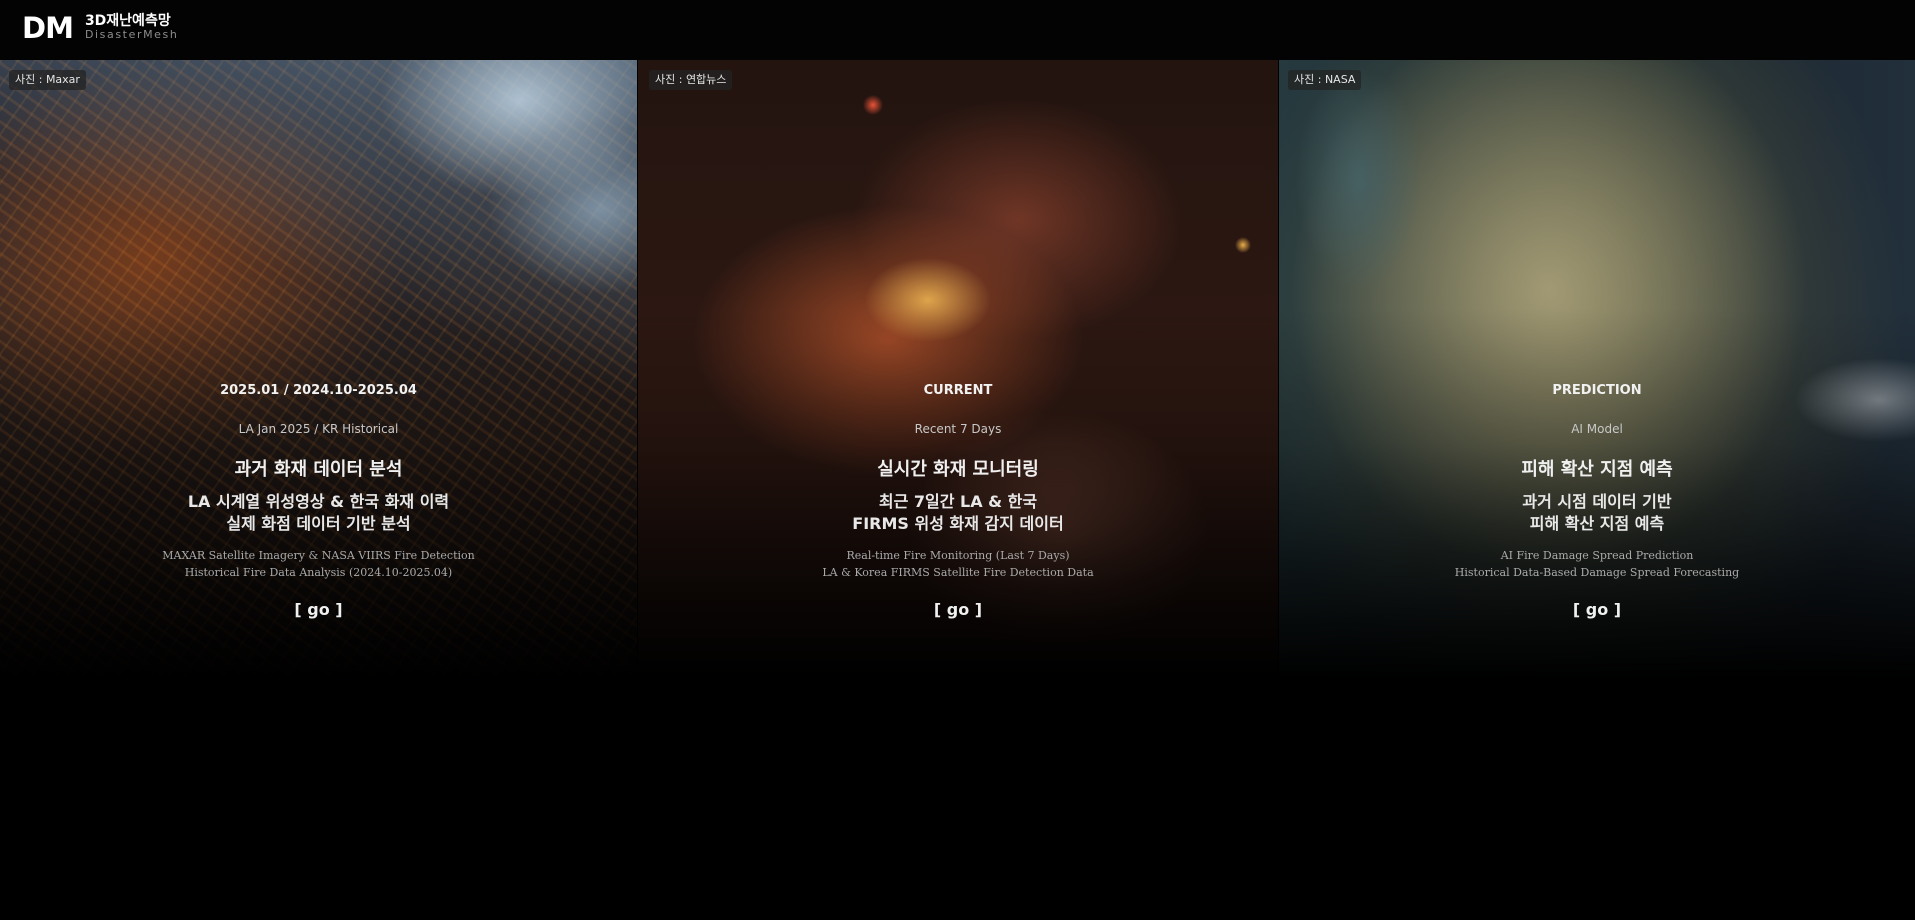  I want to click on go-button-historical: [ go ], so click(318, 609).